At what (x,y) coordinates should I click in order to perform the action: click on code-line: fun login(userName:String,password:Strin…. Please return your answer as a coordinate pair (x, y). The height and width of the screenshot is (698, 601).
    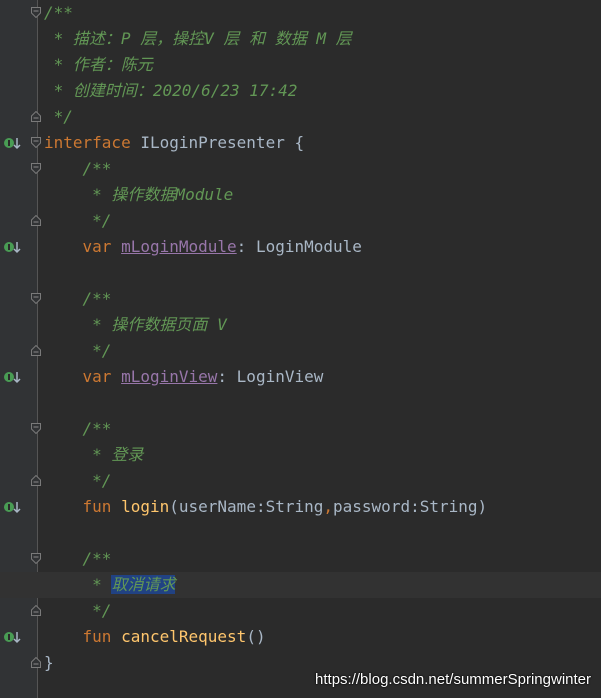
    Looking at the image, I should click on (300, 507).